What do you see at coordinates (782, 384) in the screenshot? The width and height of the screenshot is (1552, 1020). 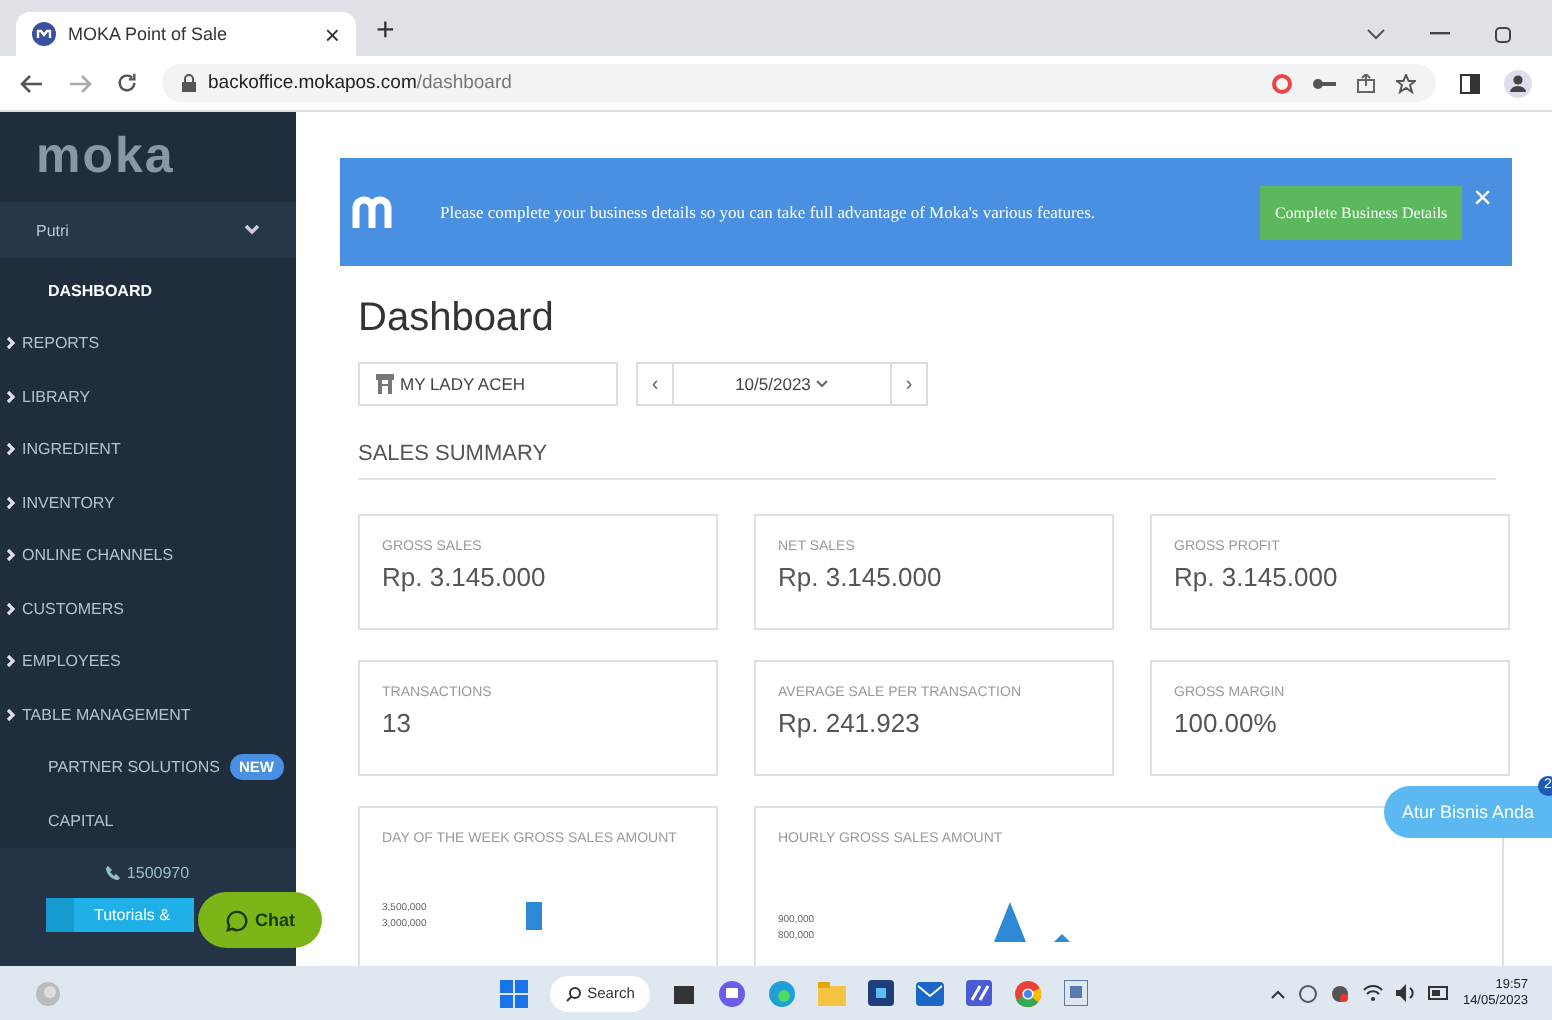 I see `date-picker: 10/5/2023` at bounding box center [782, 384].